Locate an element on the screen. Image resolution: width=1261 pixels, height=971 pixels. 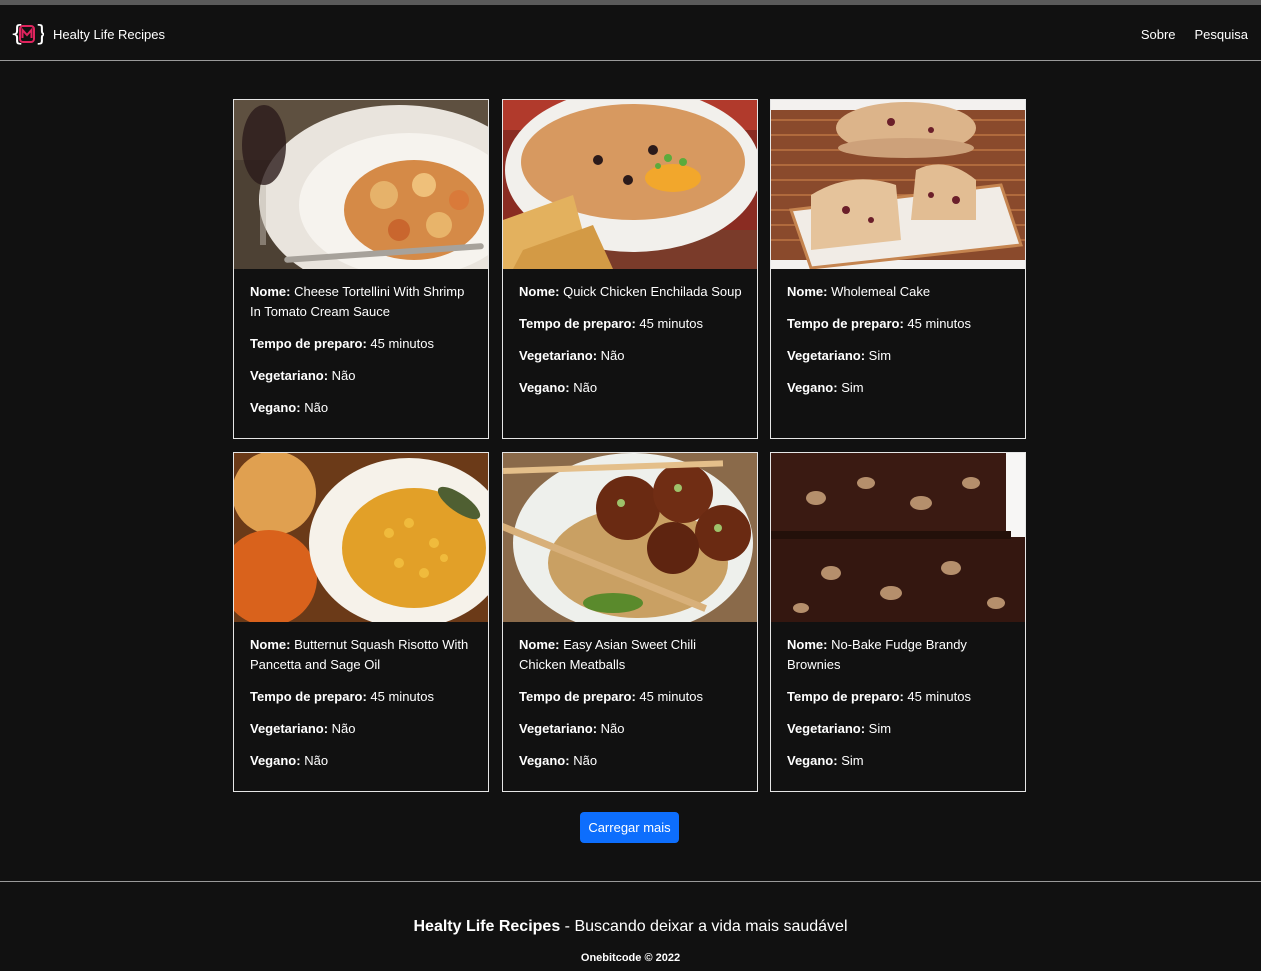
footer-copyright: Onebitcode © 2022 is located at coordinates (630, 958).